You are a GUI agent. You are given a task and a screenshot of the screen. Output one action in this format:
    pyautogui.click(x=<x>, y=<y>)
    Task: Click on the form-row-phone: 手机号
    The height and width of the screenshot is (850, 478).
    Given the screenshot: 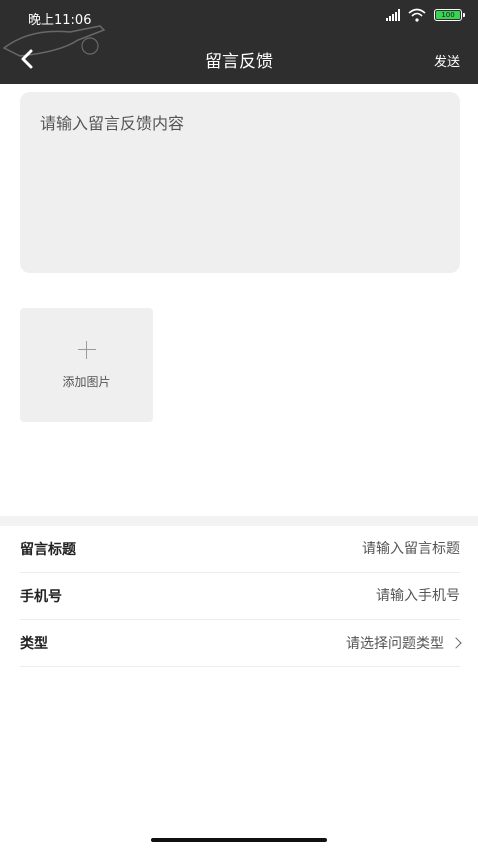 What is the action you would take?
    pyautogui.click(x=240, y=596)
    